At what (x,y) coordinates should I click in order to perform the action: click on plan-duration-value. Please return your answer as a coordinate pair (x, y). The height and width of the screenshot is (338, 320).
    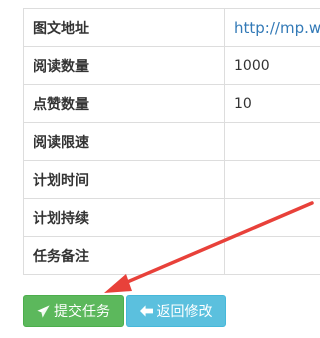
    Looking at the image, I should click on (272, 217).